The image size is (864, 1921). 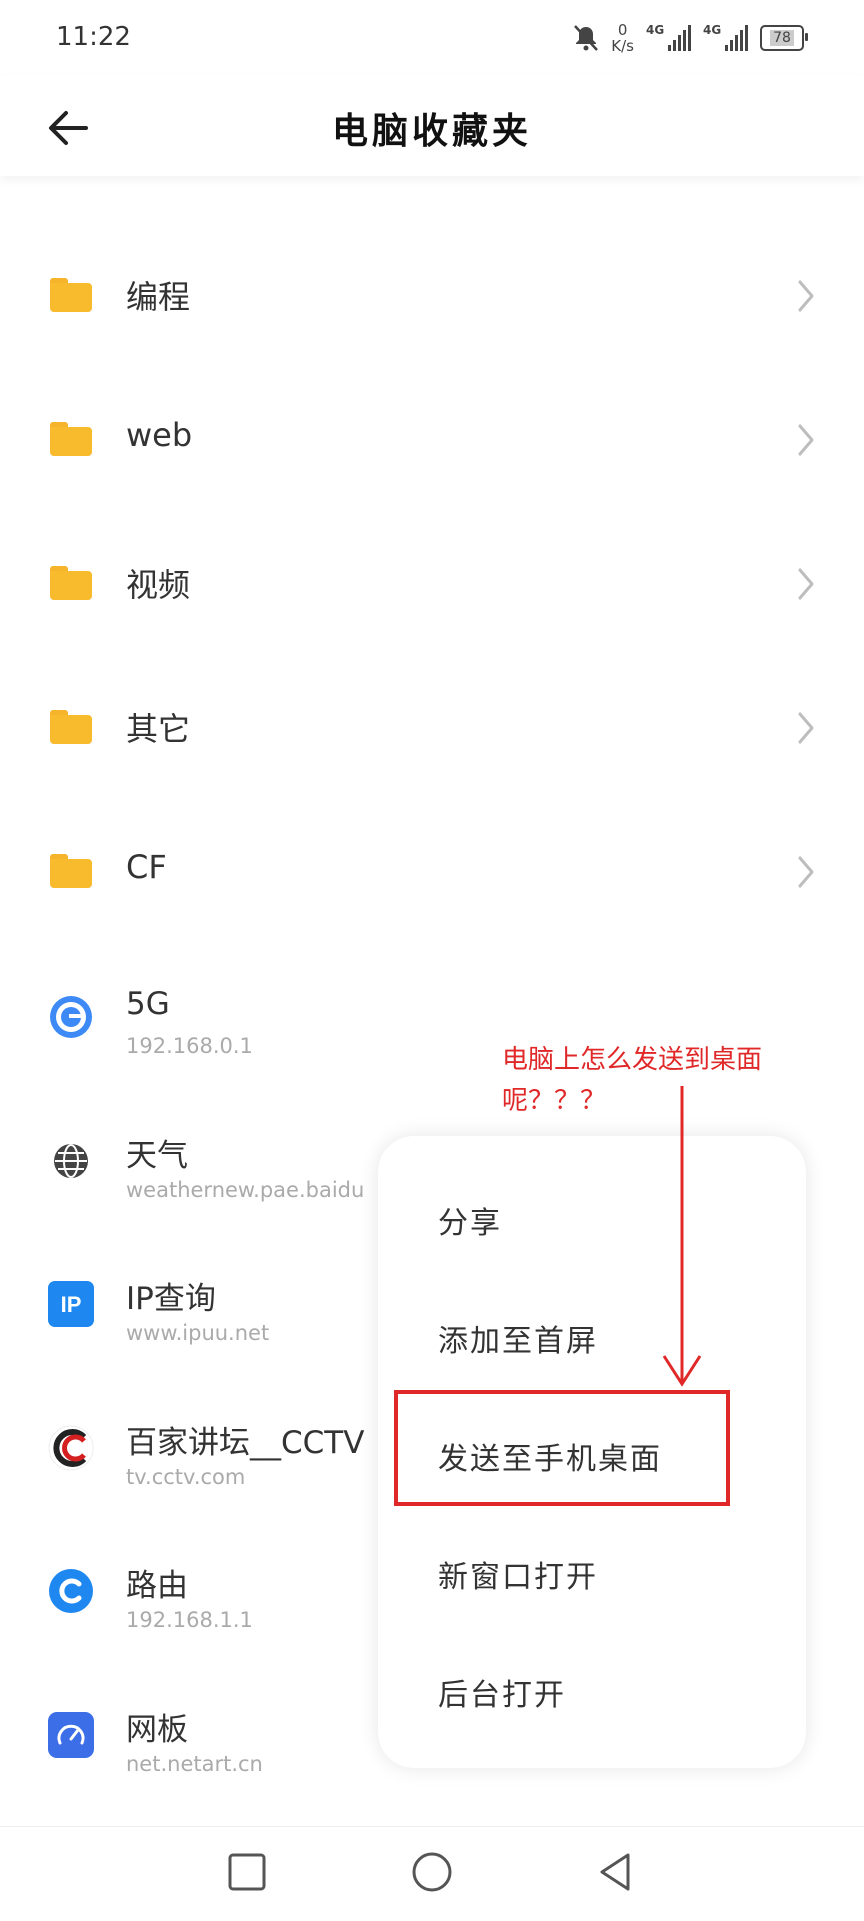 What do you see at coordinates (93, 37) in the screenshot?
I see `status-time: 11:22` at bounding box center [93, 37].